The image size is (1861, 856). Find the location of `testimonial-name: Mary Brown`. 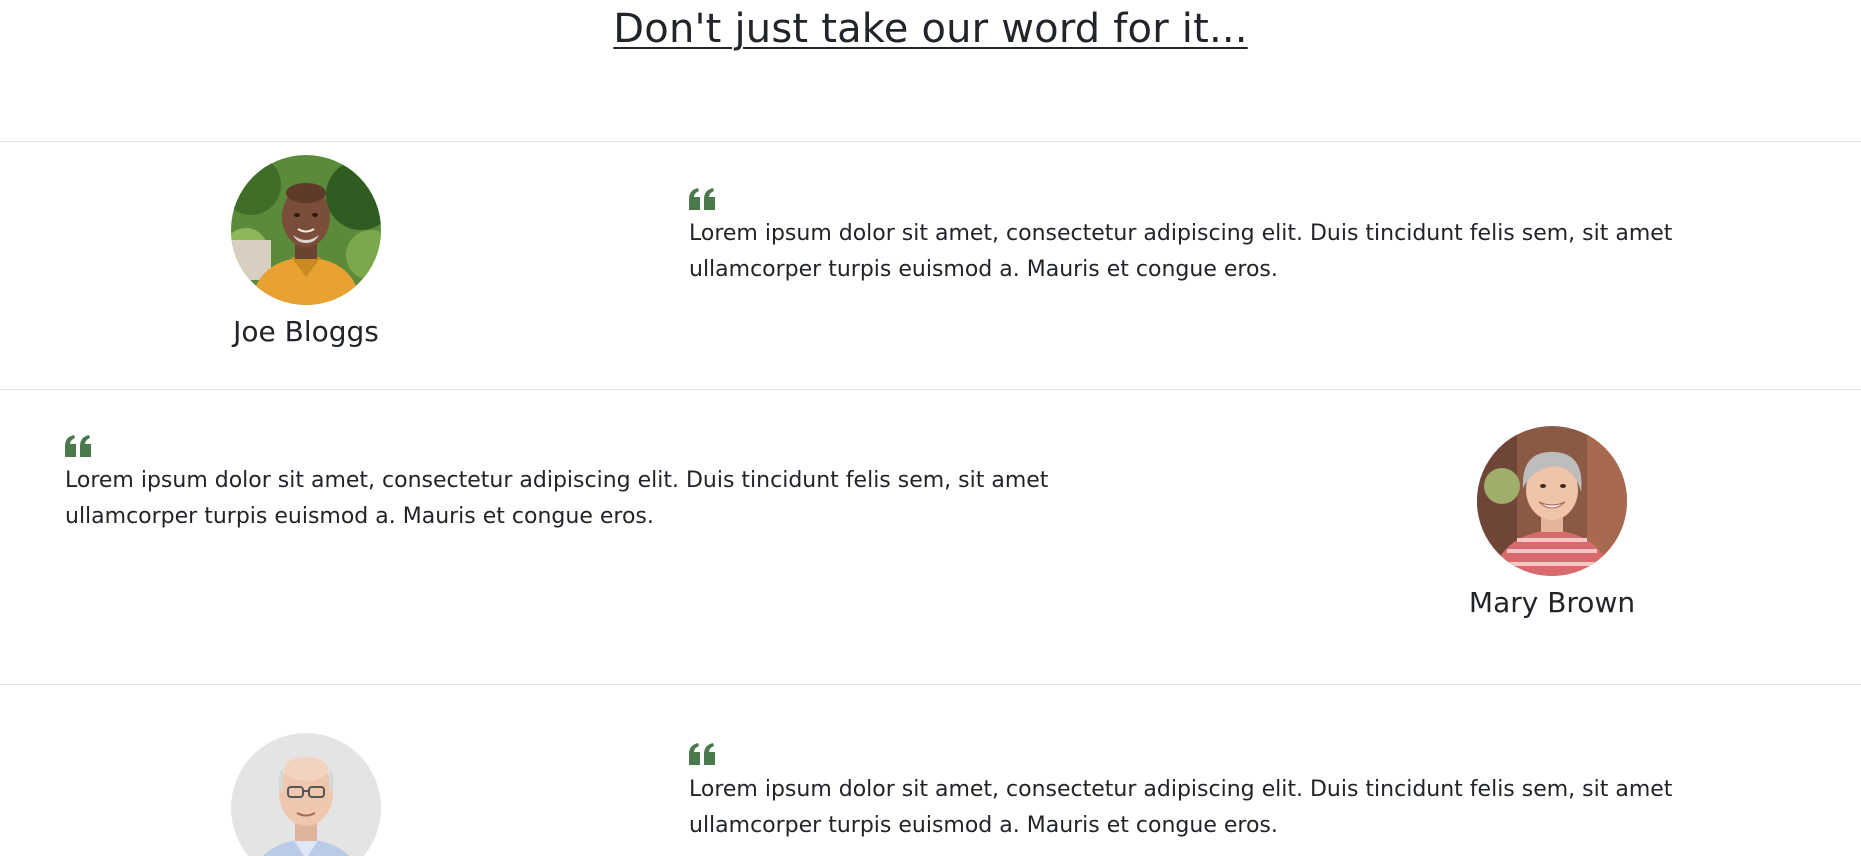

testimonial-name: Mary Brown is located at coordinates (1552, 602).